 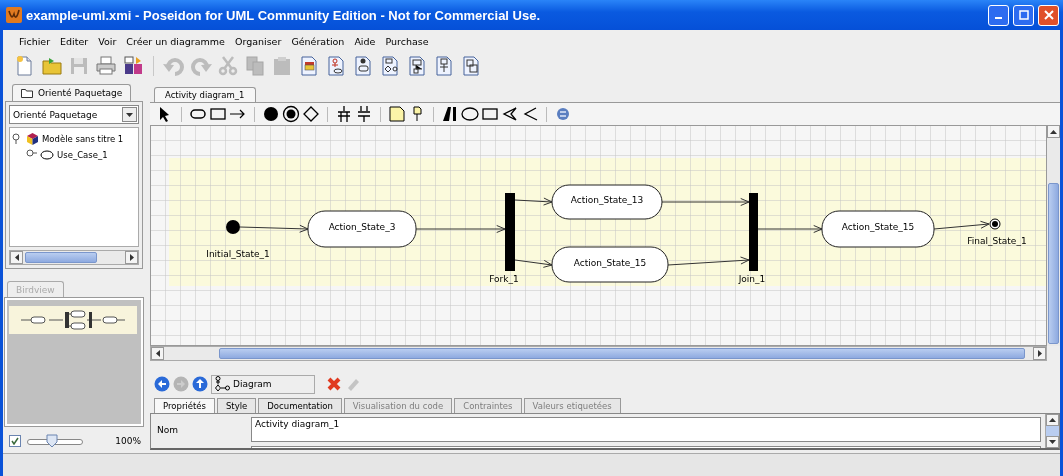 What do you see at coordinates (236, 405) in the screenshot?
I see `properties-tab: Style` at bounding box center [236, 405].